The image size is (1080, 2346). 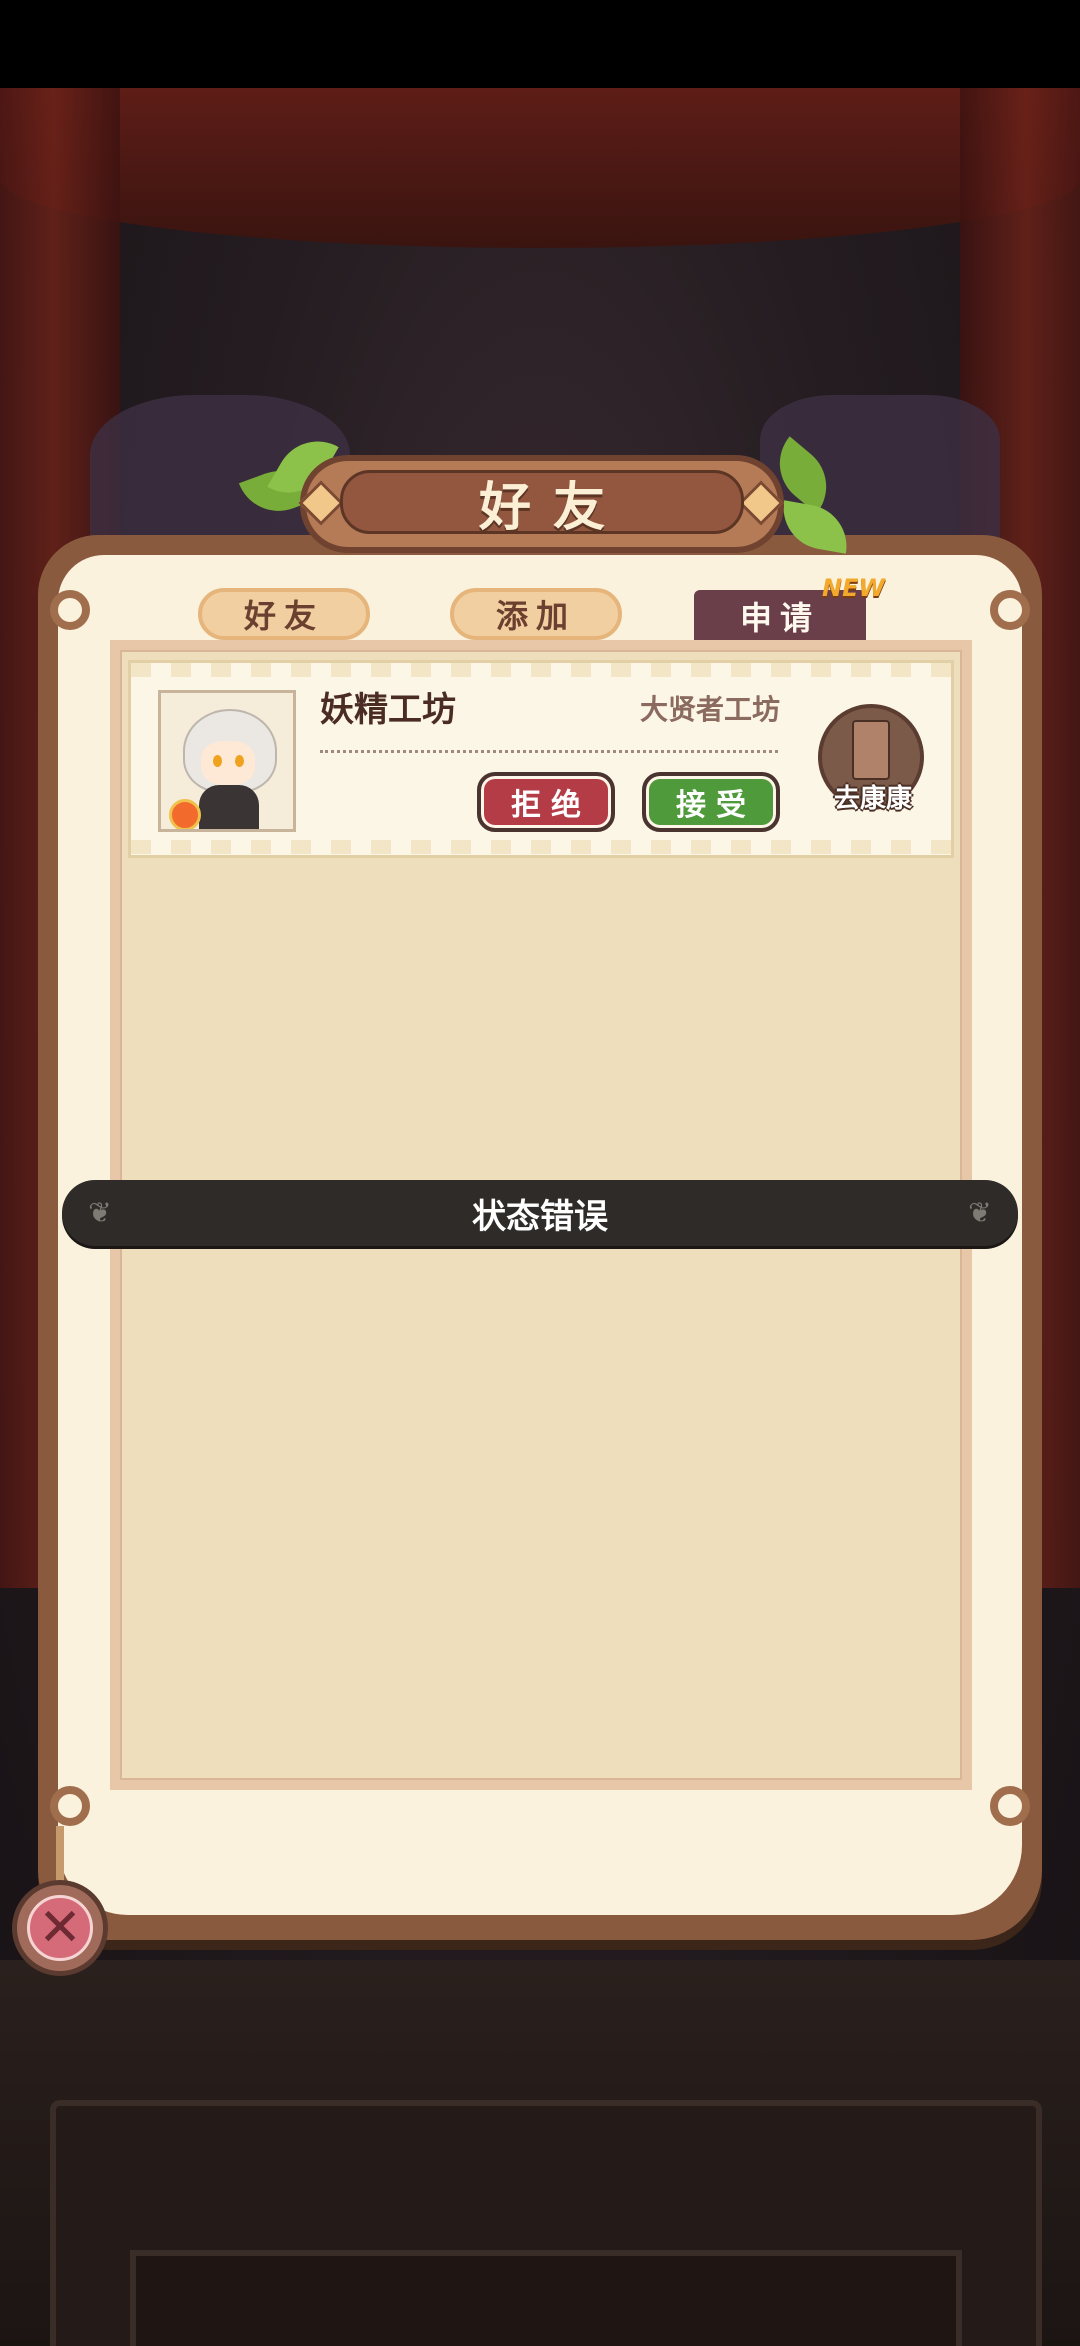 What do you see at coordinates (546, 2298) in the screenshot?
I see `cabinet-drawer-inner` at bounding box center [546, 2298].